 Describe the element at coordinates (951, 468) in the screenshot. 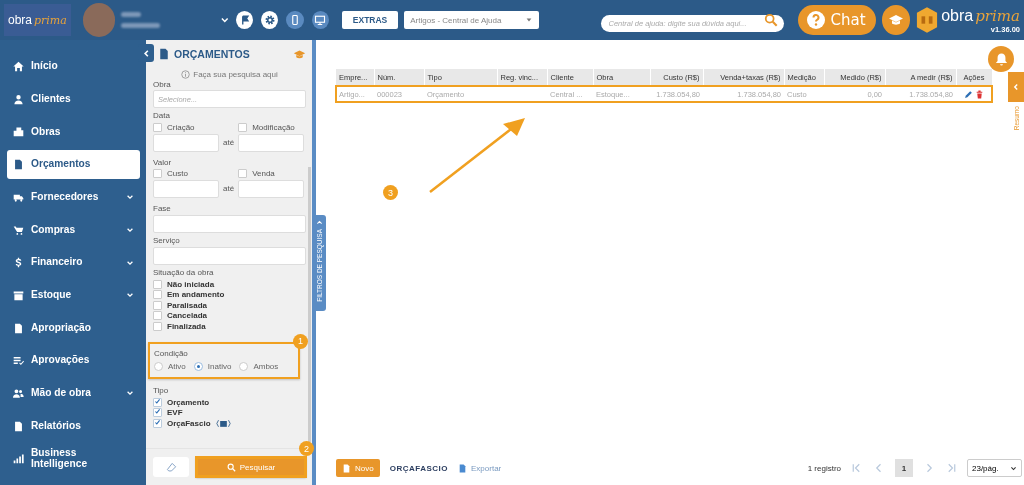

I see `last-page-icon` at that location.